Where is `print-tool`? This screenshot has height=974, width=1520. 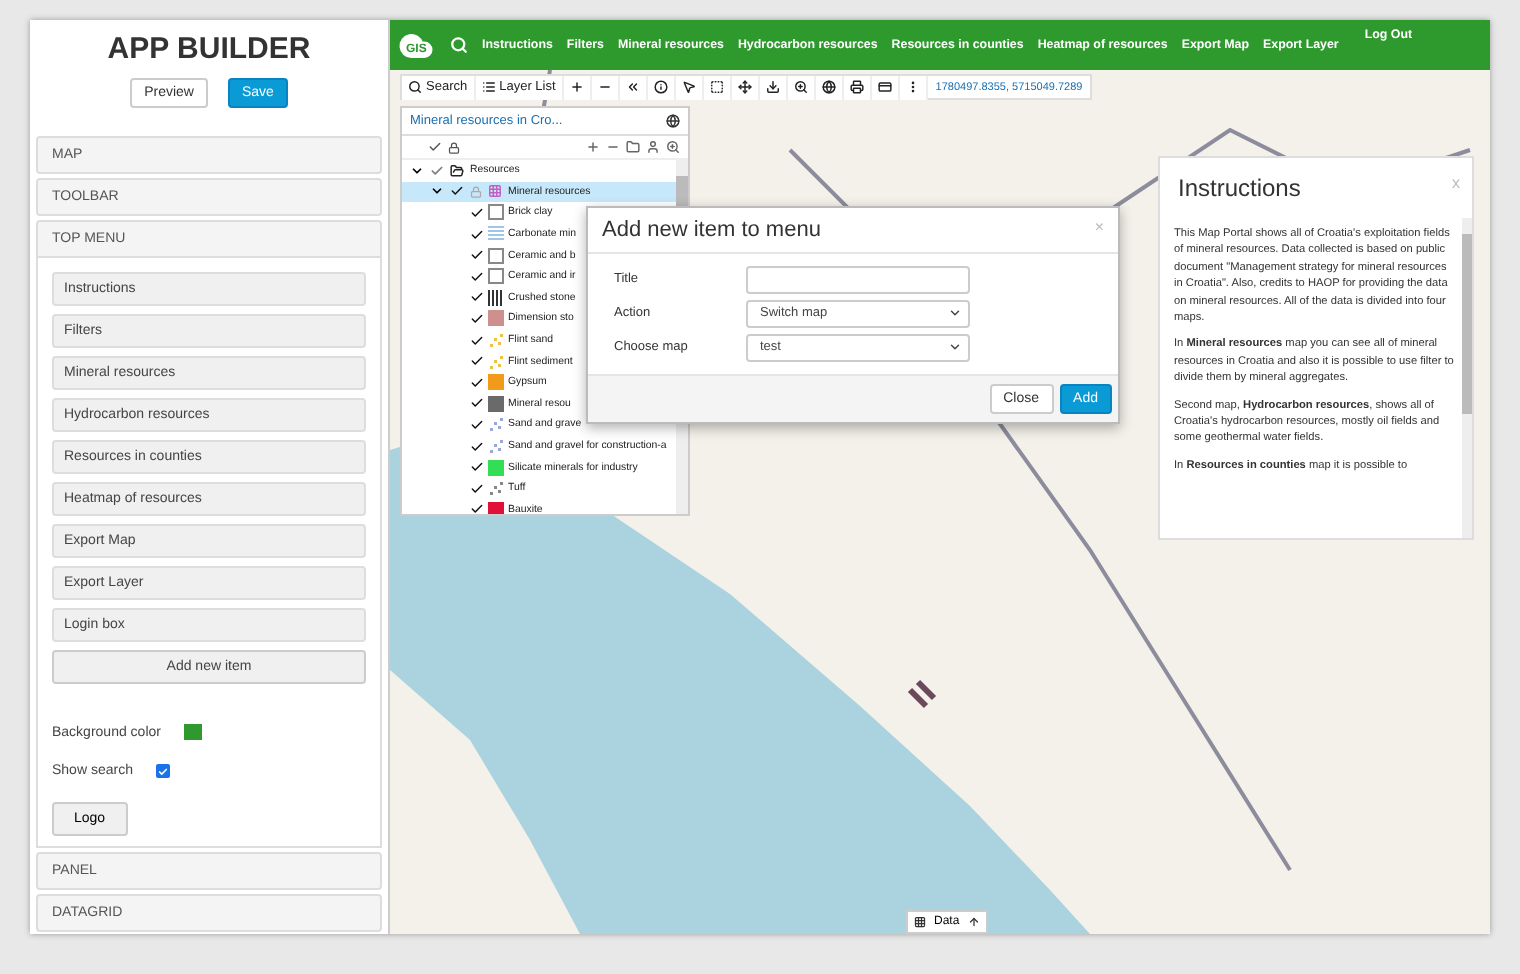 print-tool is located at coordinates (857, 87).